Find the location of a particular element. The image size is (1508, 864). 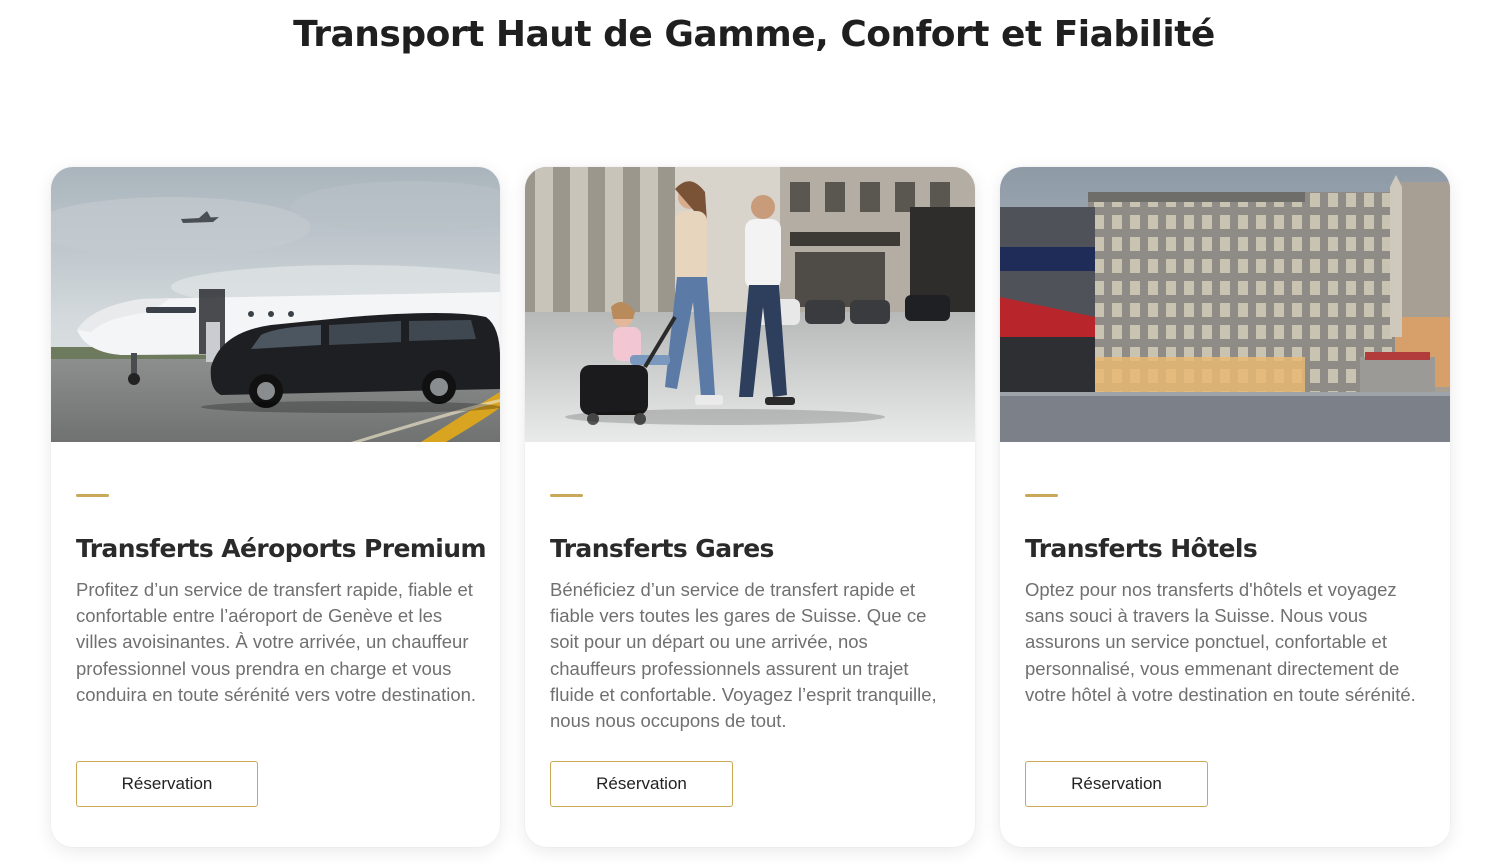

card-title: Transferts Hôtels is located at coordinates (1141, 548).